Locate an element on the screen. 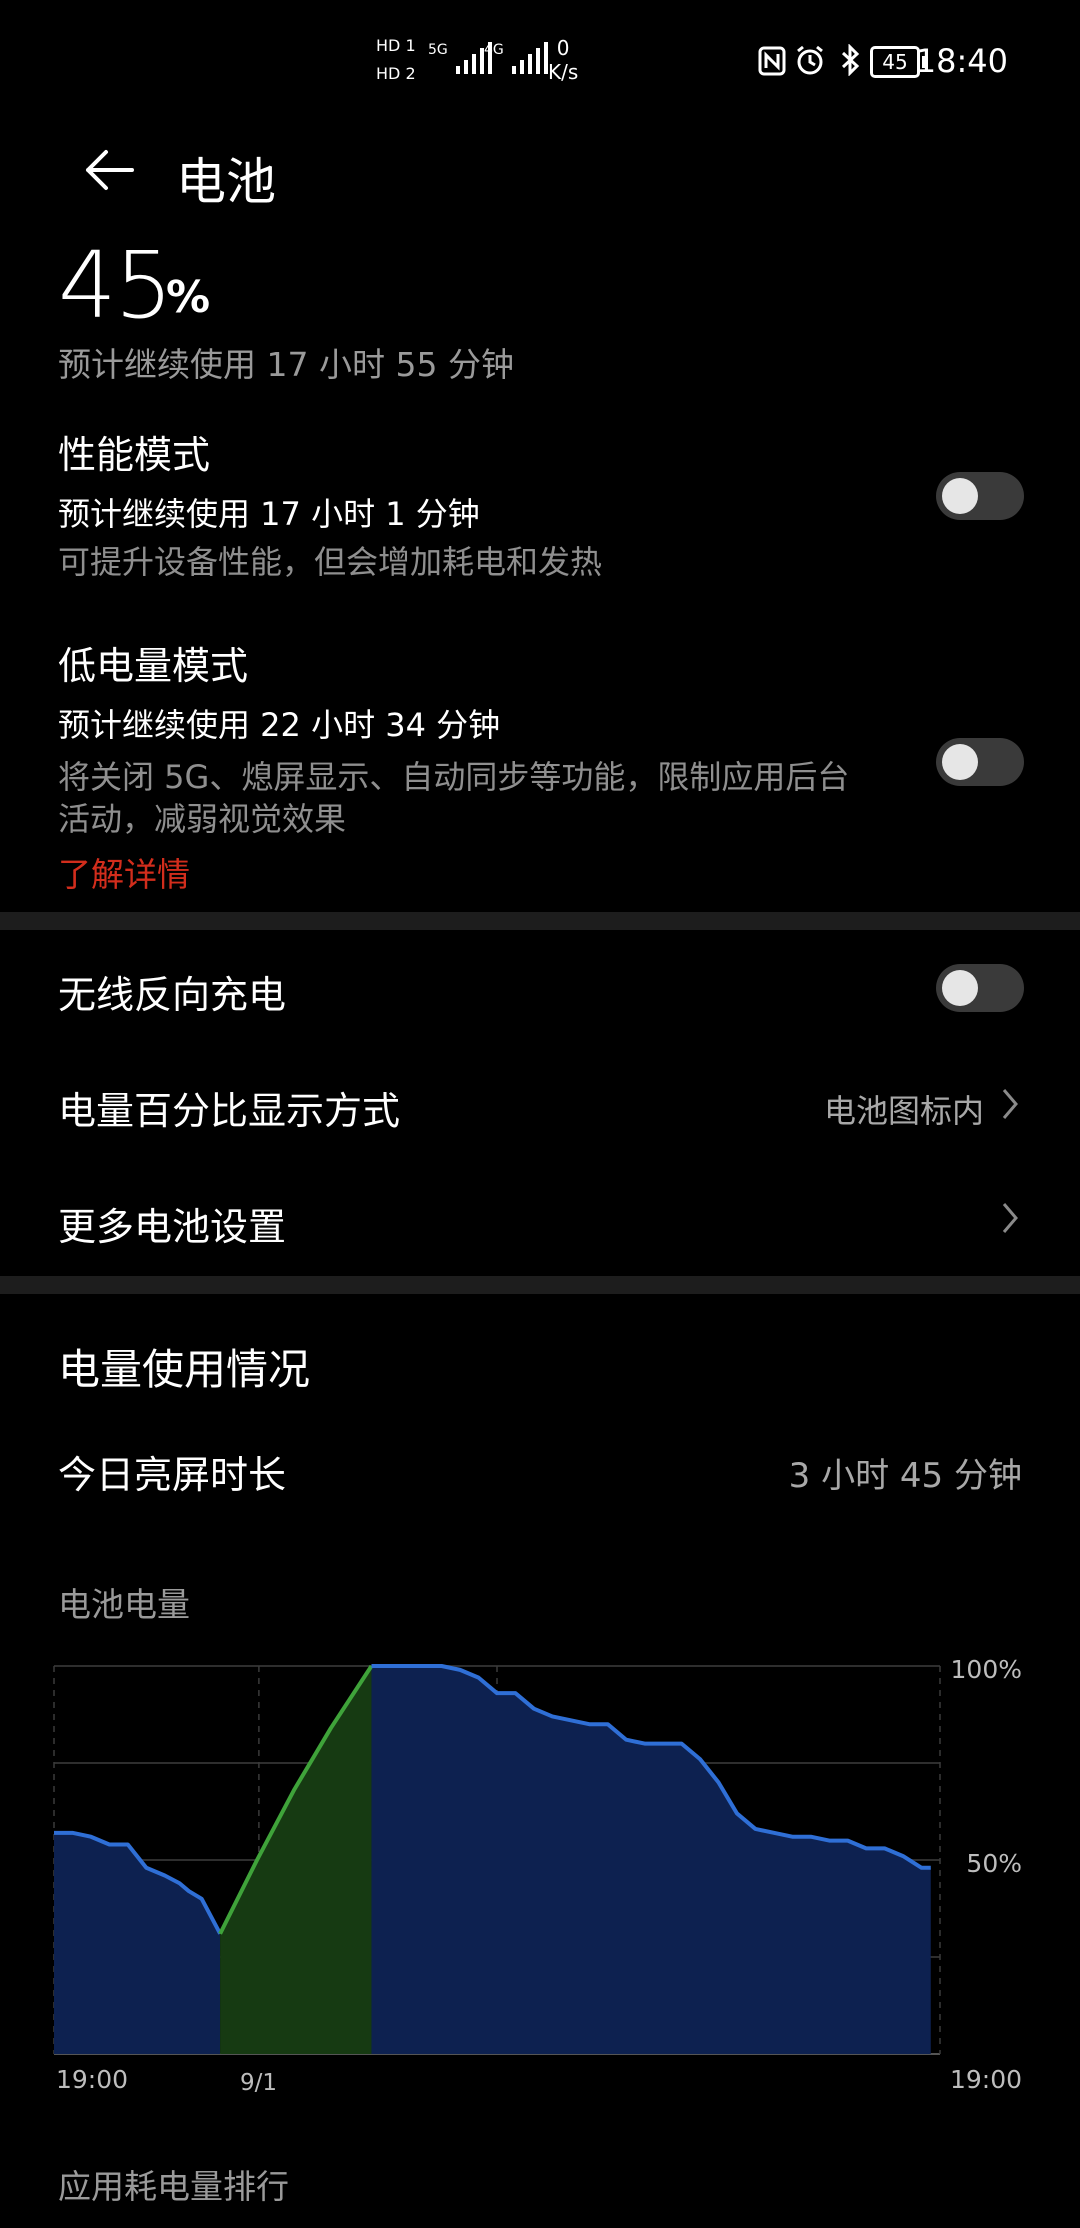 The image size is (1080, 2228). performance-mode-title: 性能模式 is located at coordinates (134, 455).